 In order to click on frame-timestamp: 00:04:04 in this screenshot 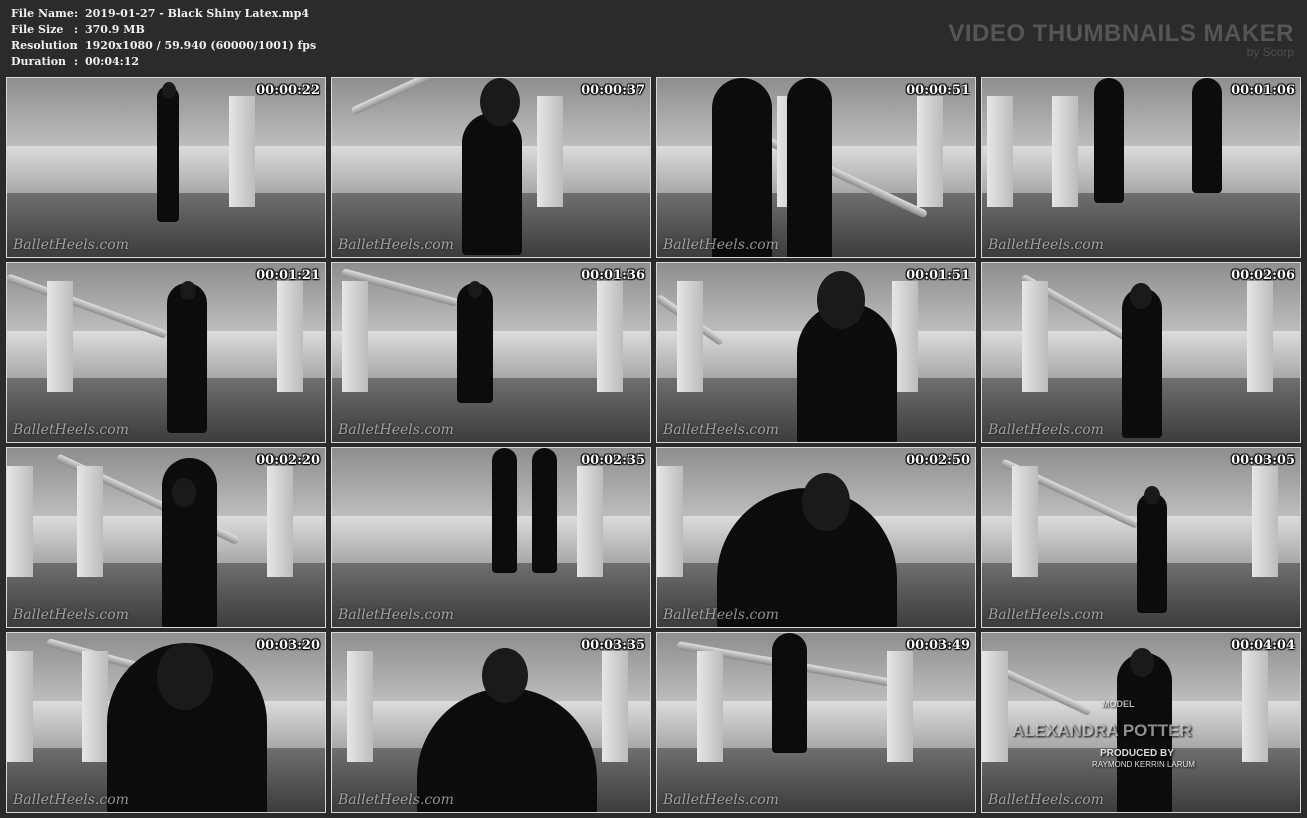, I will do `click(1263, 645)`.